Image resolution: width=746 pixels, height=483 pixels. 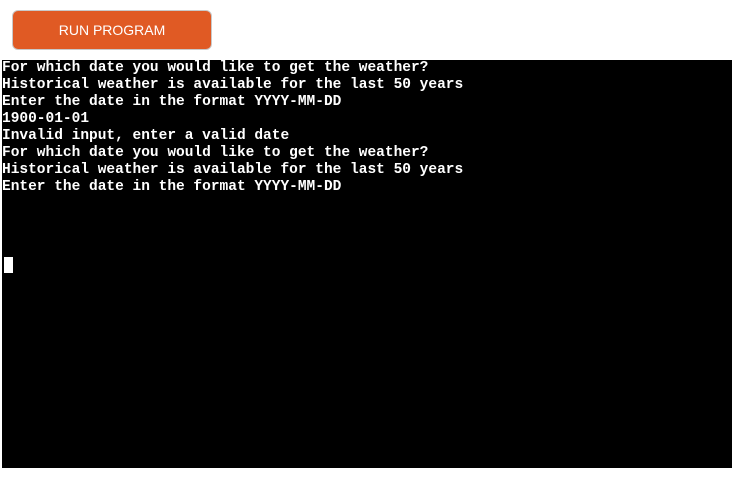 What do you see at coordinates (46, 119) in the screenshot?
I see `terminal-line: 1900-01-01` at bounding box center [46, 119].